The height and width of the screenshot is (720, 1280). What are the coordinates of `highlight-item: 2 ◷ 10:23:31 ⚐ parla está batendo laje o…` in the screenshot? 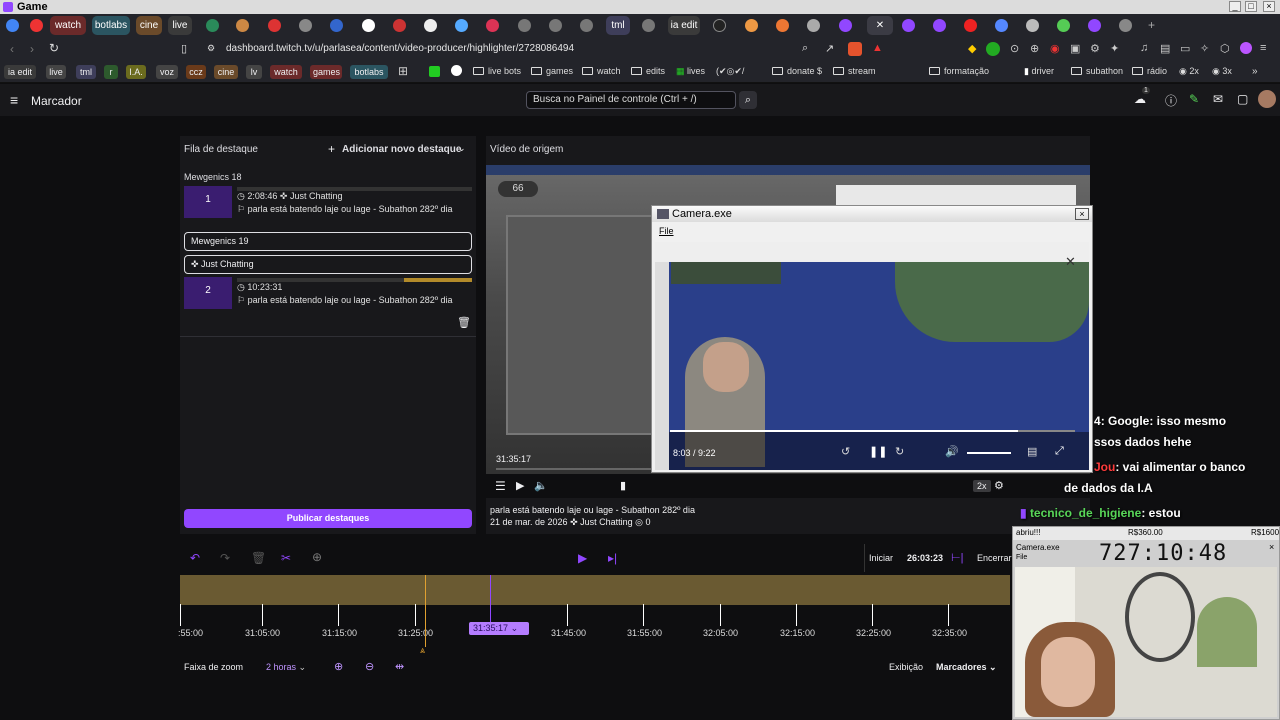 It's located at (328, 293).